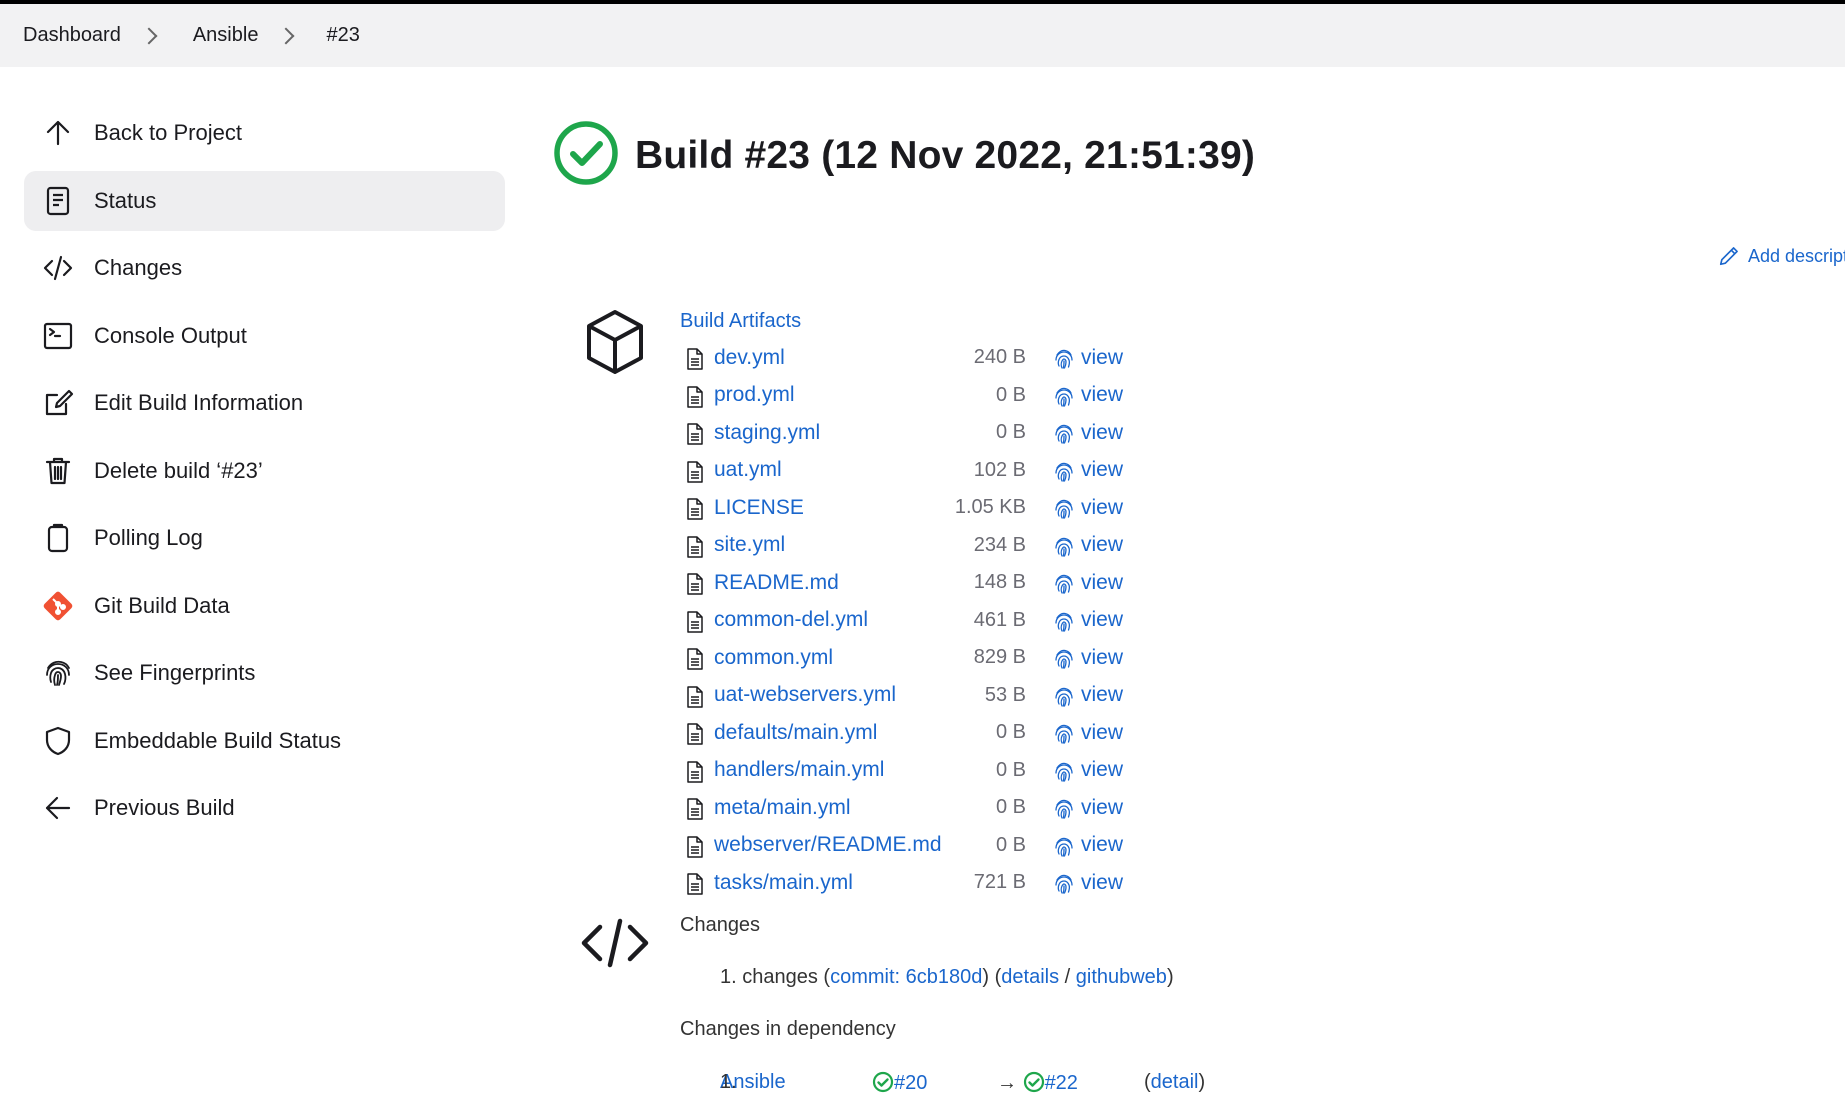  What do you see at coordinates (791, 620) in the screenshot?
I see `artifact-file-link: common-del.yml` at bounding box center [791, 620].